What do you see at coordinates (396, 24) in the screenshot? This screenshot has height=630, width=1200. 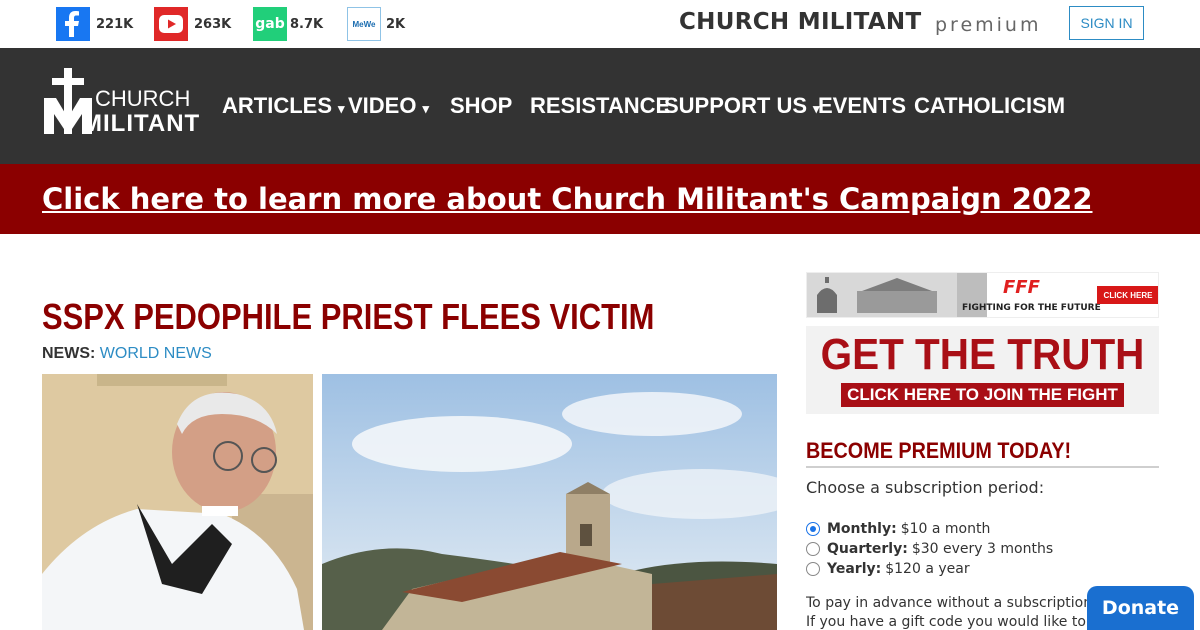 I see `mewe-count: 2K` at bounding box center [396, 24].